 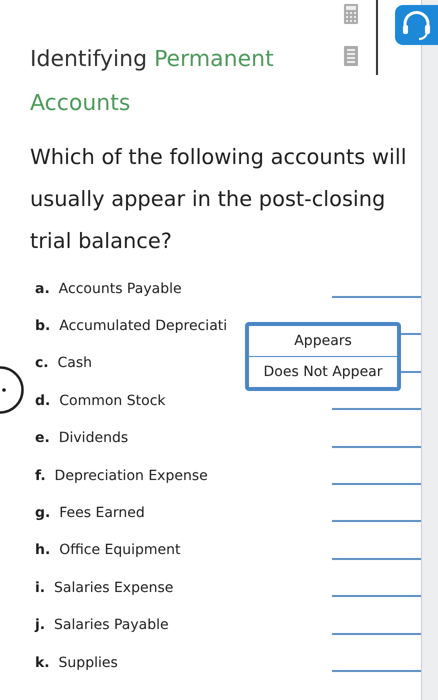 I want to click on answer-label: d. Common Stock, so click(x=100, y=400).